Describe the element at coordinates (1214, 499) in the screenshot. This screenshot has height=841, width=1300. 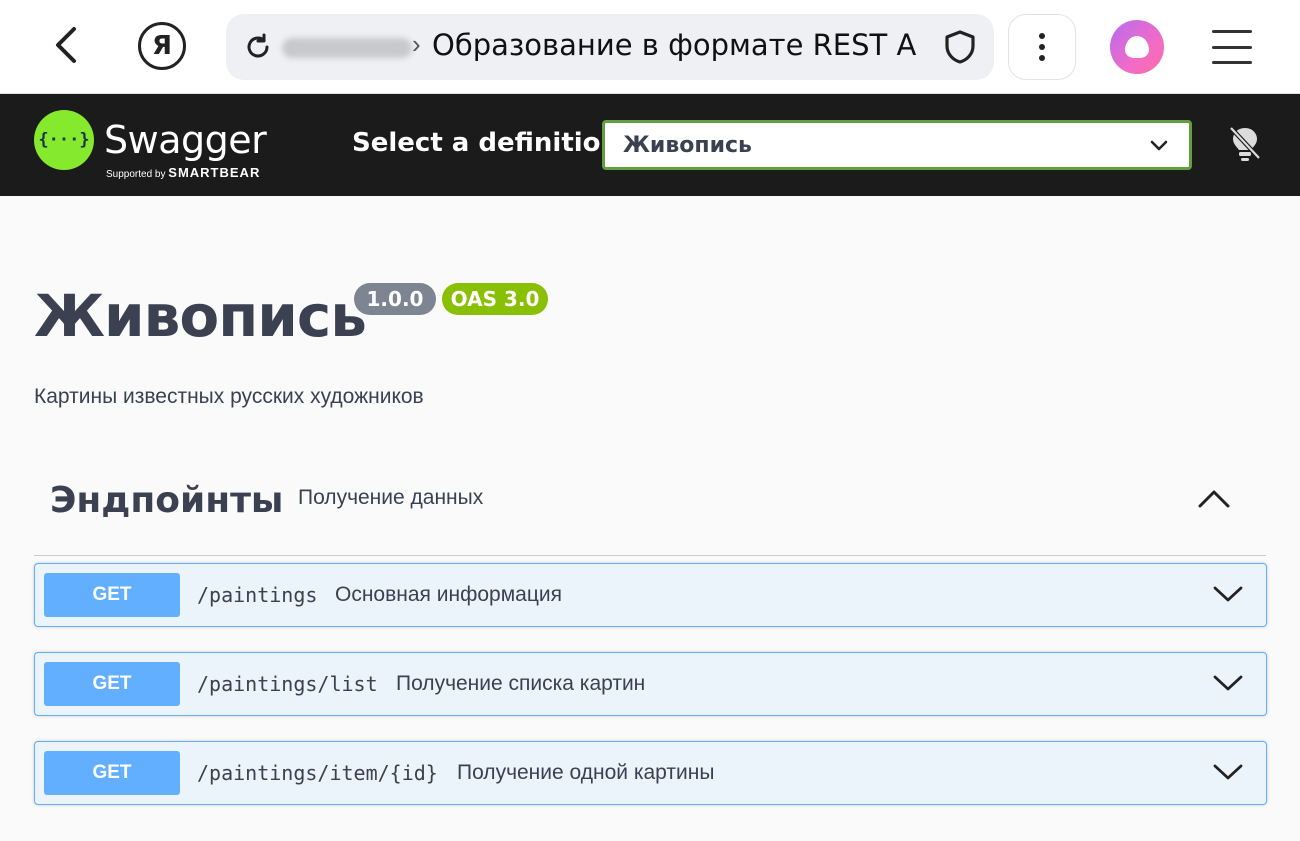
I see `chevron-up-icon` at that location.